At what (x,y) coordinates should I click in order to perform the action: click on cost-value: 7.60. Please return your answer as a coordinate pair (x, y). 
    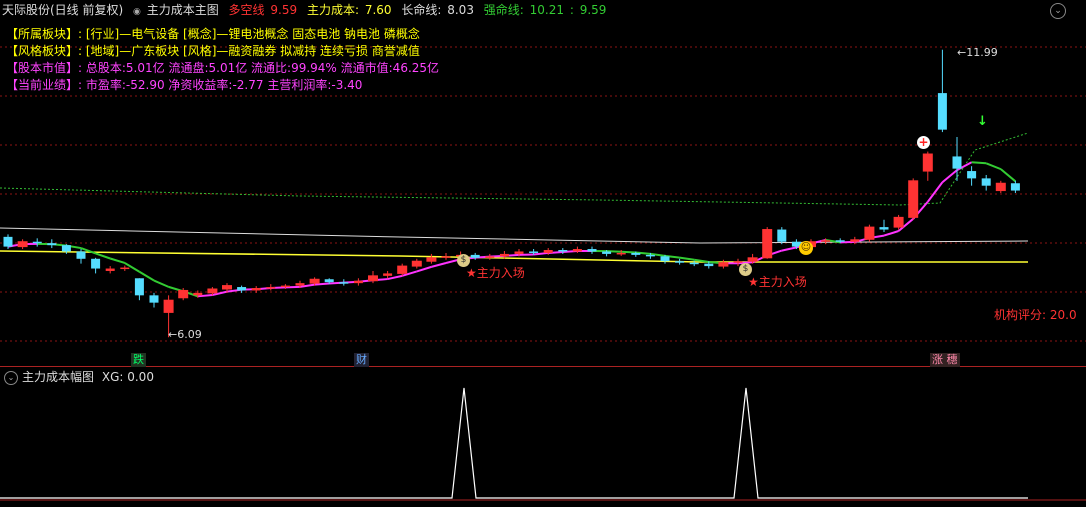
    Looking at the image, I should click on (378, 10).